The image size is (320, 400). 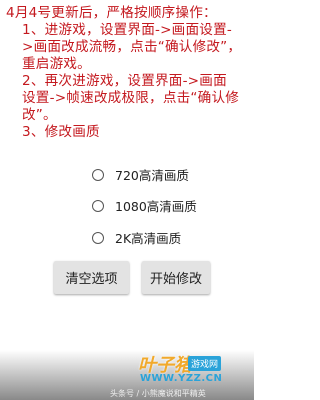 I want to click on option-1080-radio: 1080高清画质, so click(x=144, y=205).